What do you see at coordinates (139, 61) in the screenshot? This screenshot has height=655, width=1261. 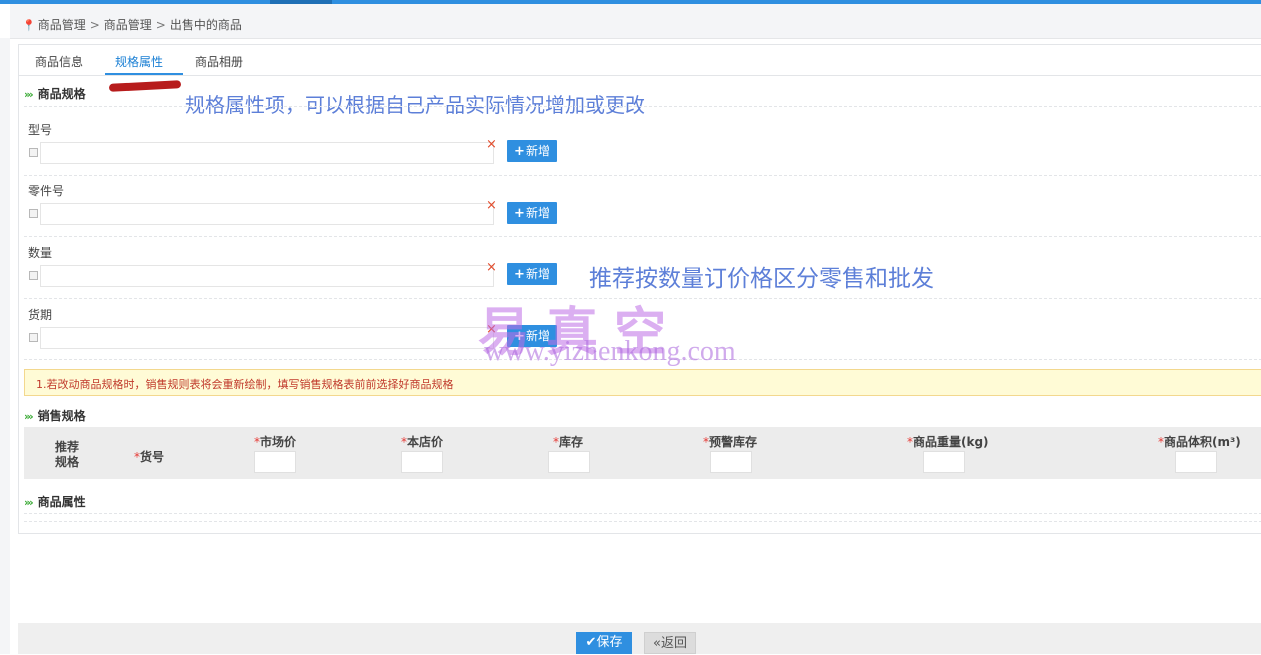 I see `tab-spec-attributes: 规格属性` at bounding box center [139, 61].